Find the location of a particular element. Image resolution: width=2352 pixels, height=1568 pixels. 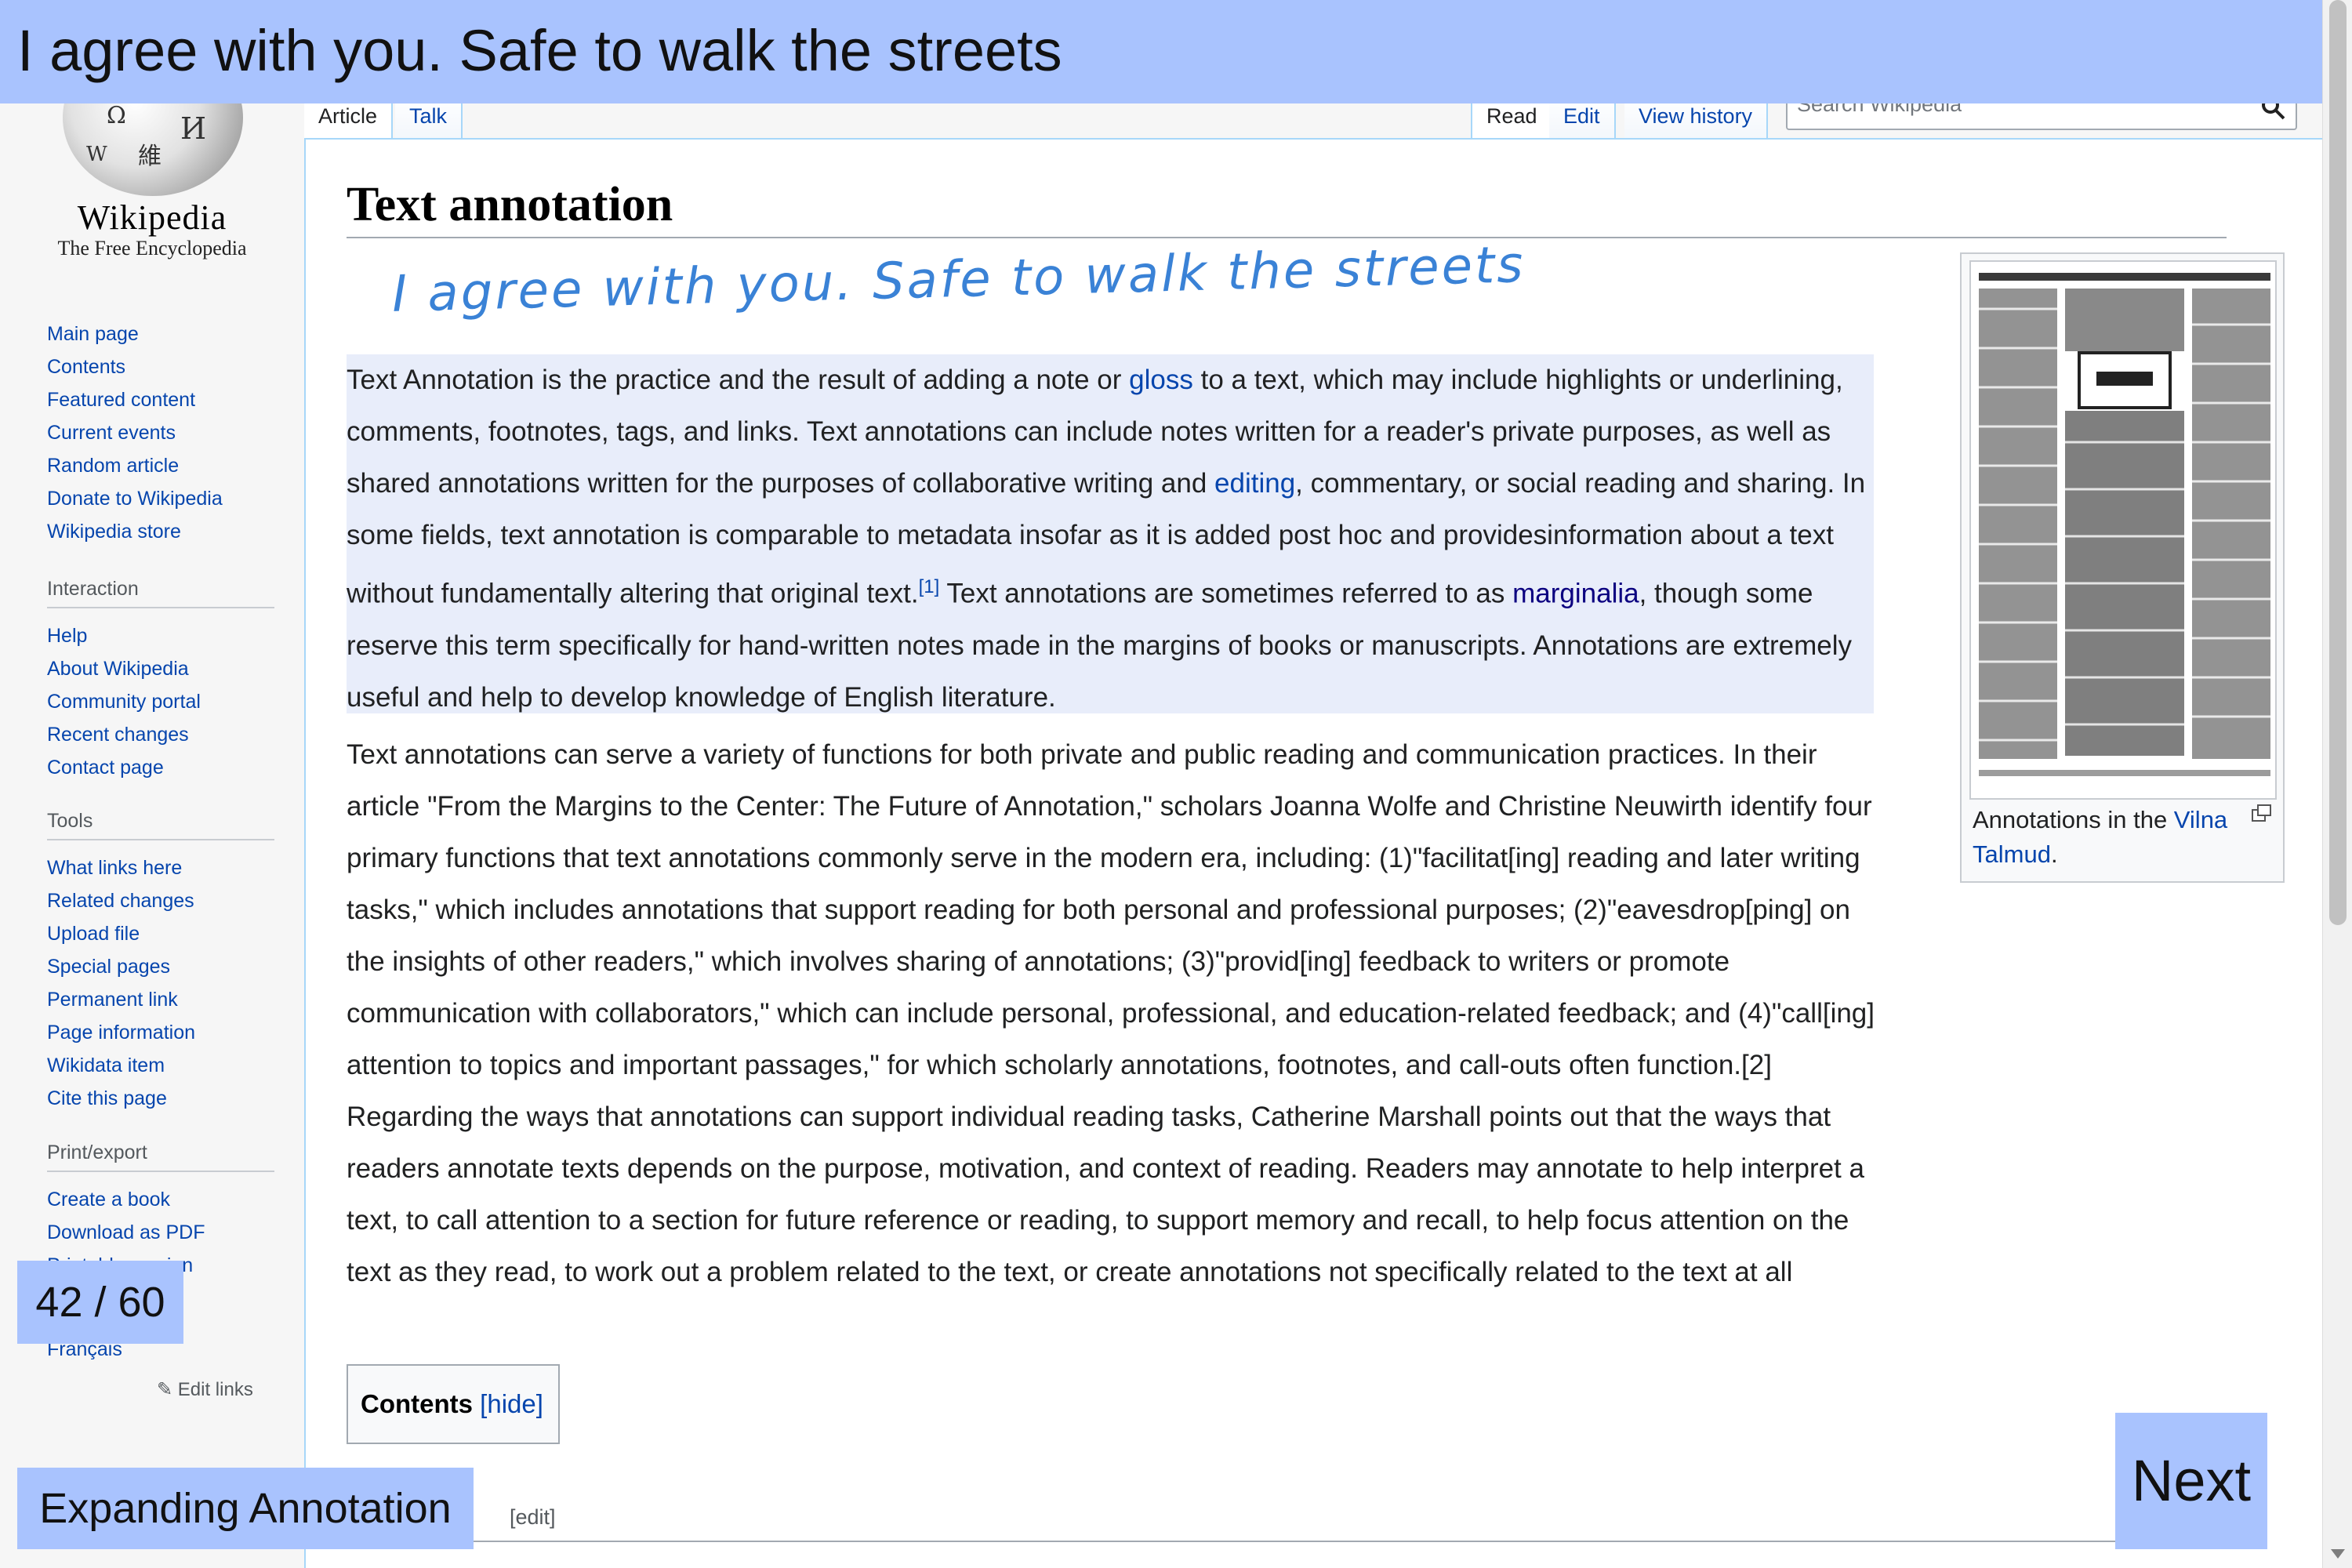

sidebar-item-current-events: Current events is located at coordinates (160, 433).